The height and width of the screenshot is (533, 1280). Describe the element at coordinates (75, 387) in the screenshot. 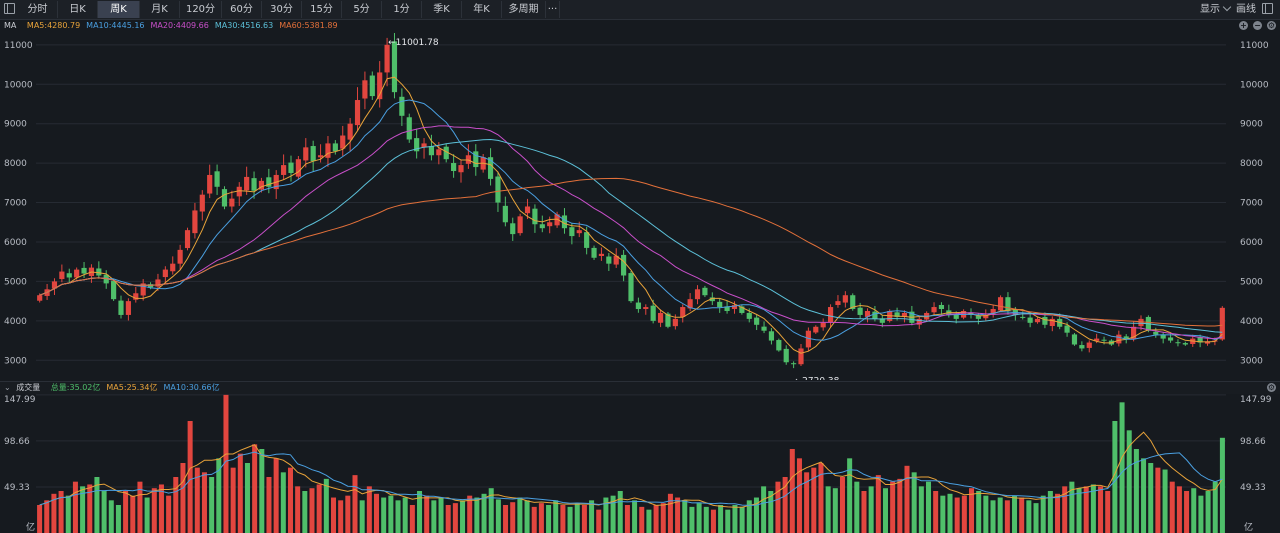

I see `legend-item: 总量:35.02亿` at that location.